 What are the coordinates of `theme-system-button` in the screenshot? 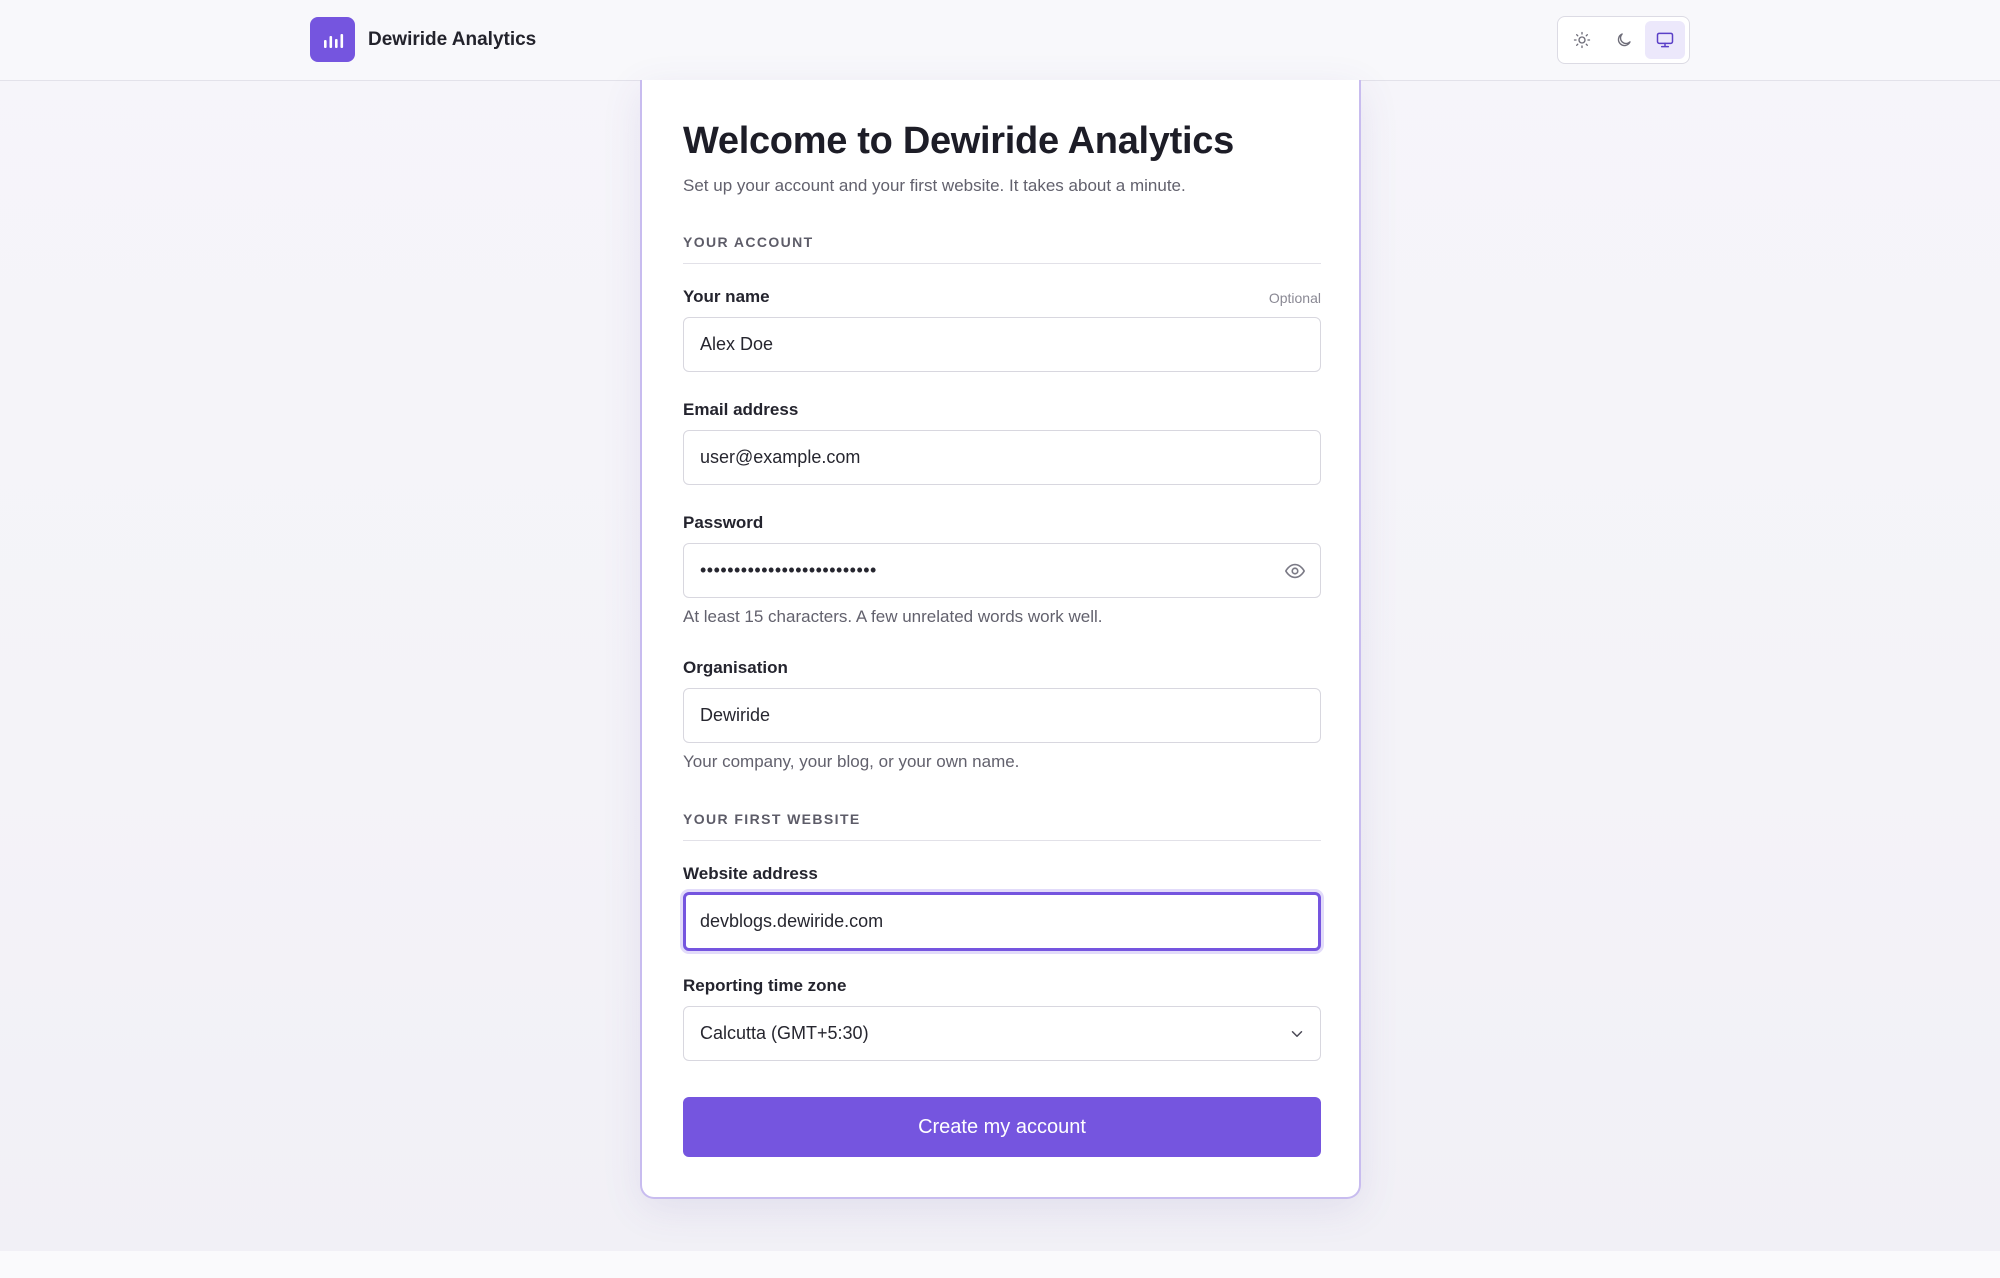 It's located at (1665, 40).